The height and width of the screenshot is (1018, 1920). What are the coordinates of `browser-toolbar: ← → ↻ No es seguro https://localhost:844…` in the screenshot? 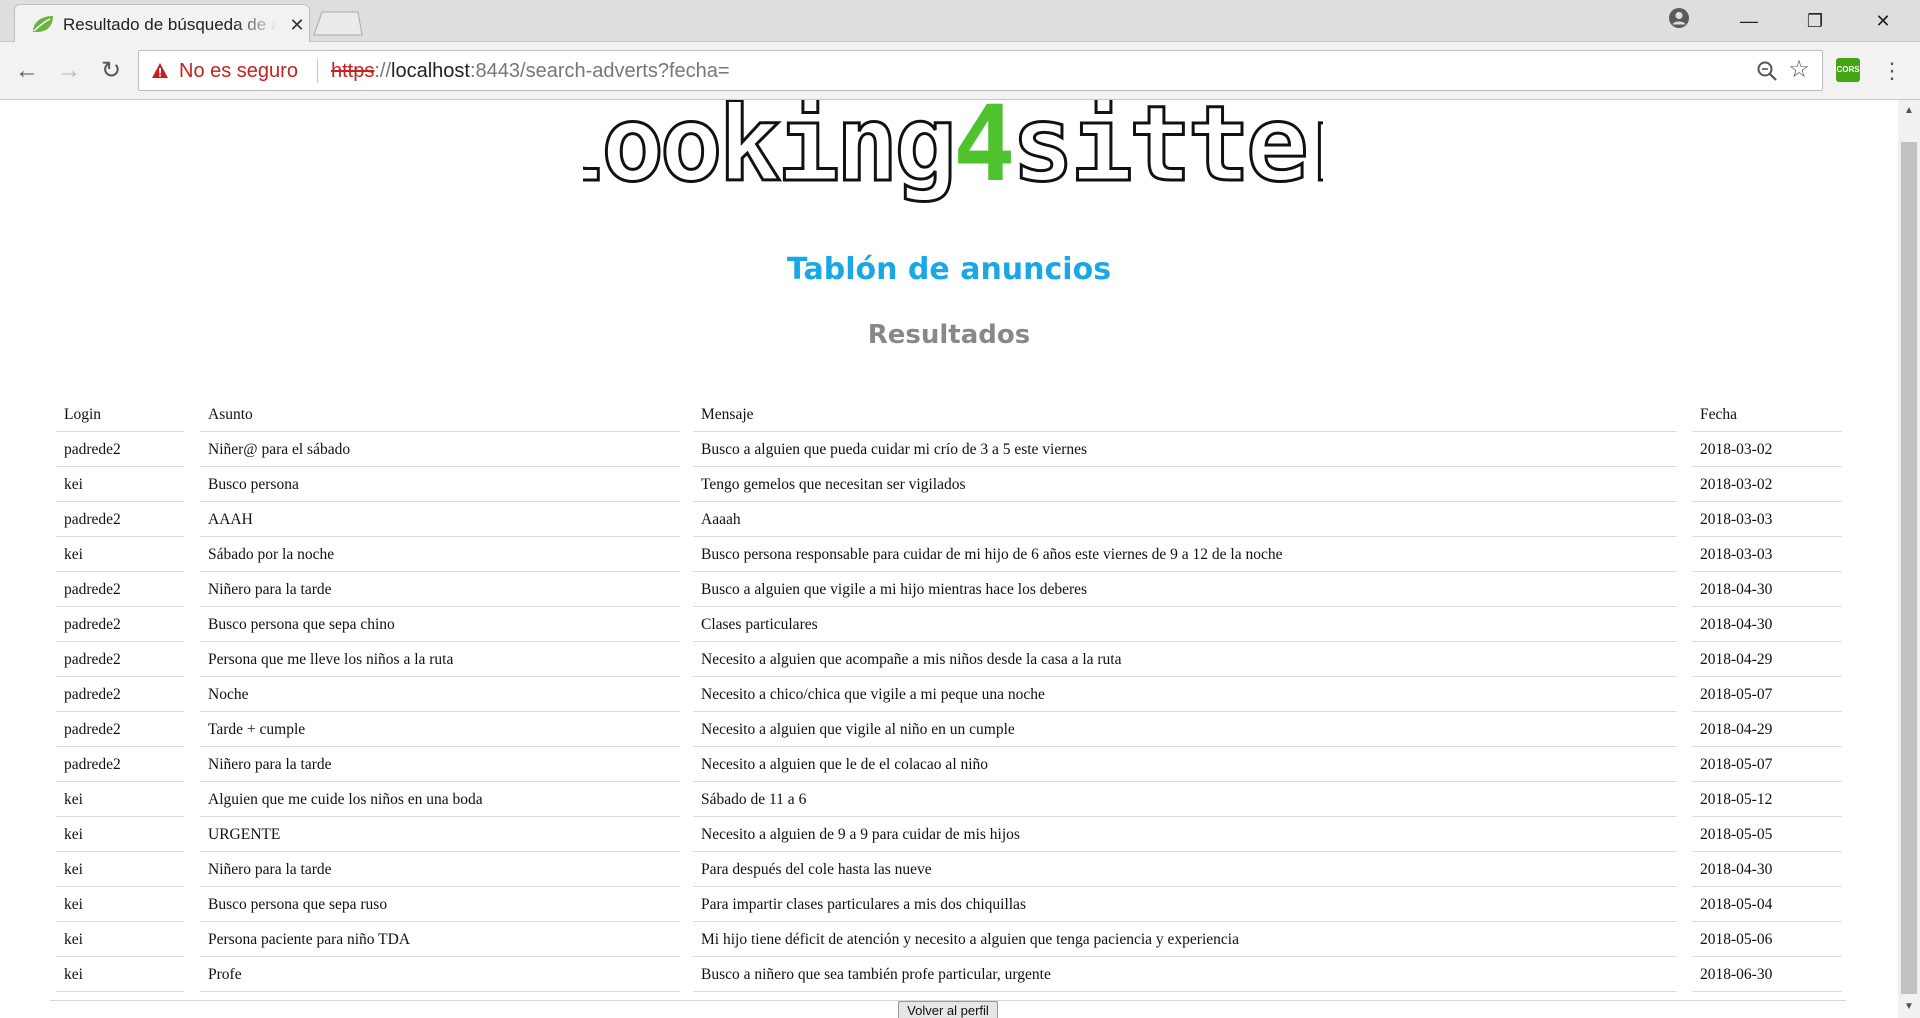 It's located at (960, 71).